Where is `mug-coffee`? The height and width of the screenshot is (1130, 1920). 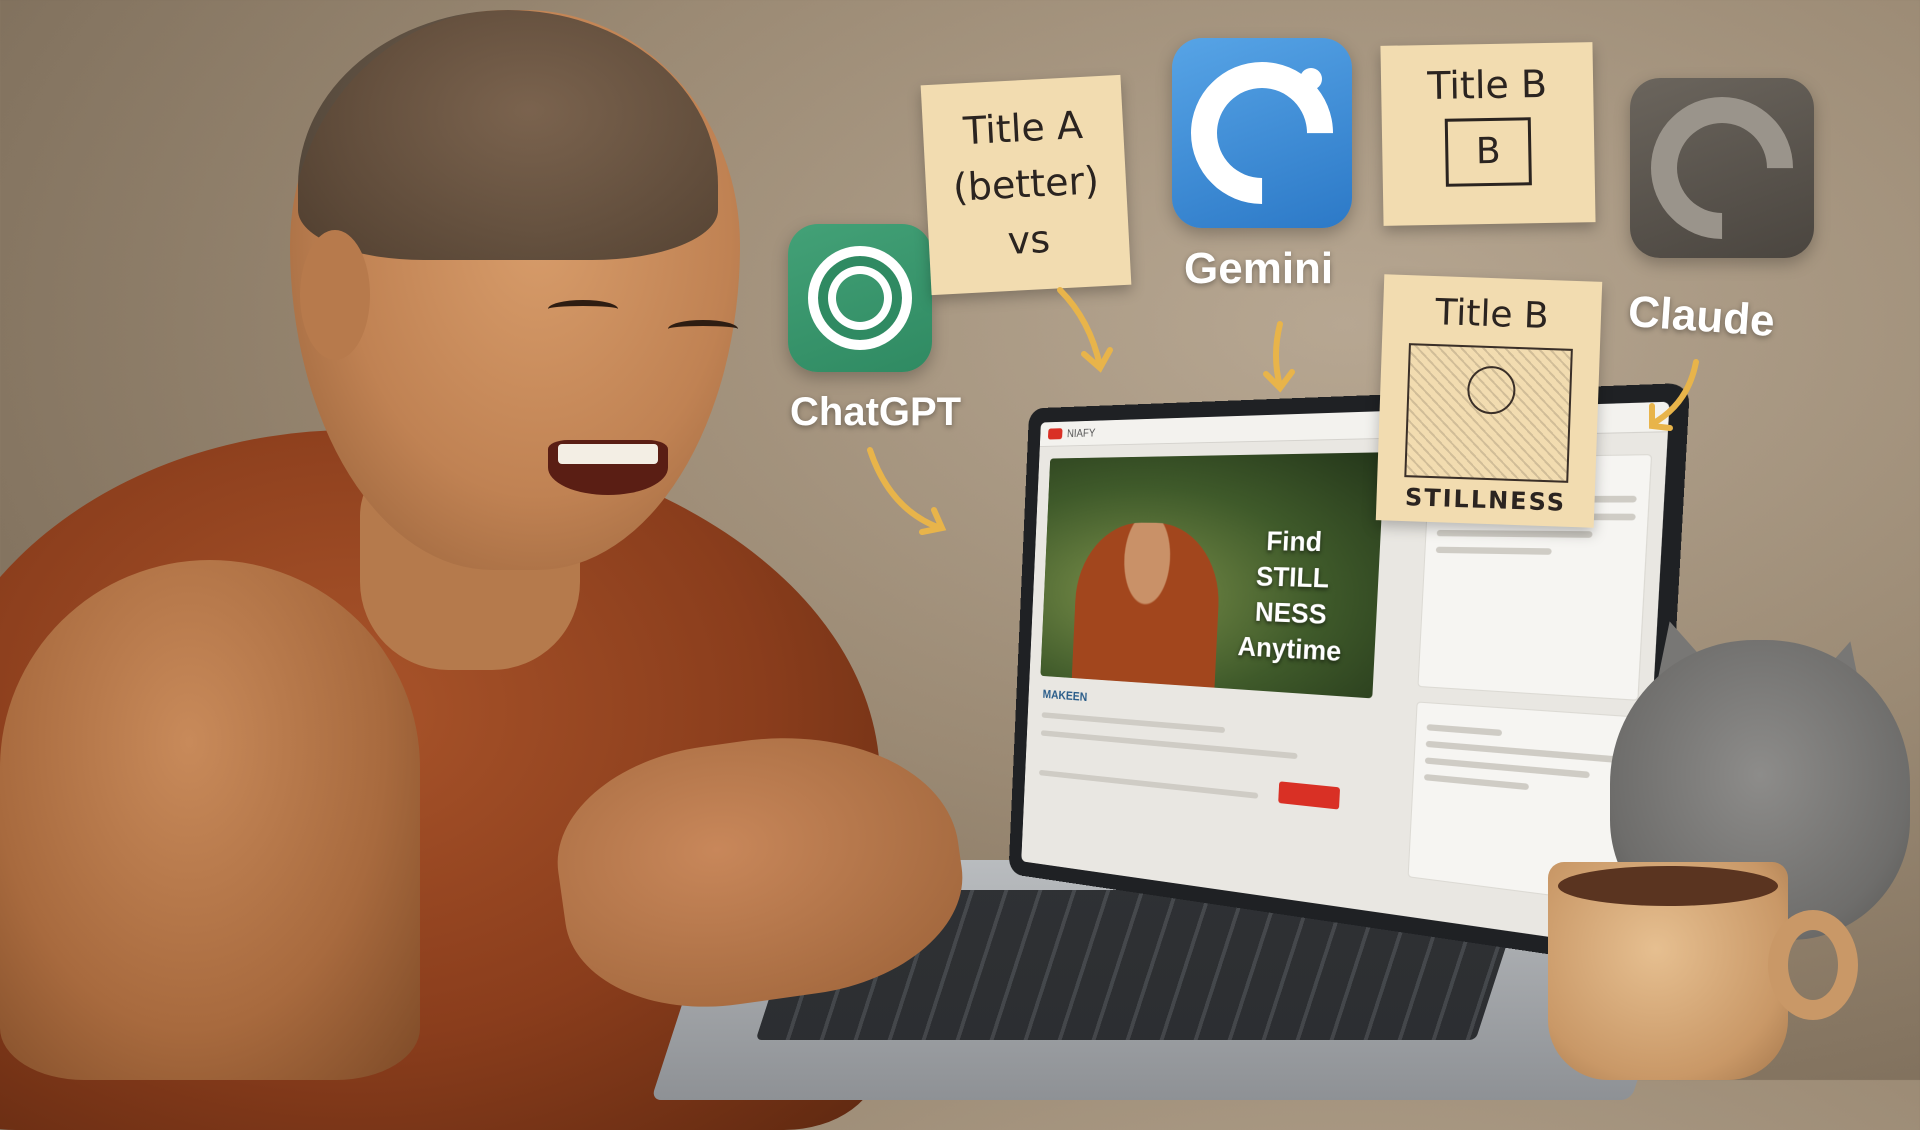
mug-coffee is located at coordinates (1668, 886).